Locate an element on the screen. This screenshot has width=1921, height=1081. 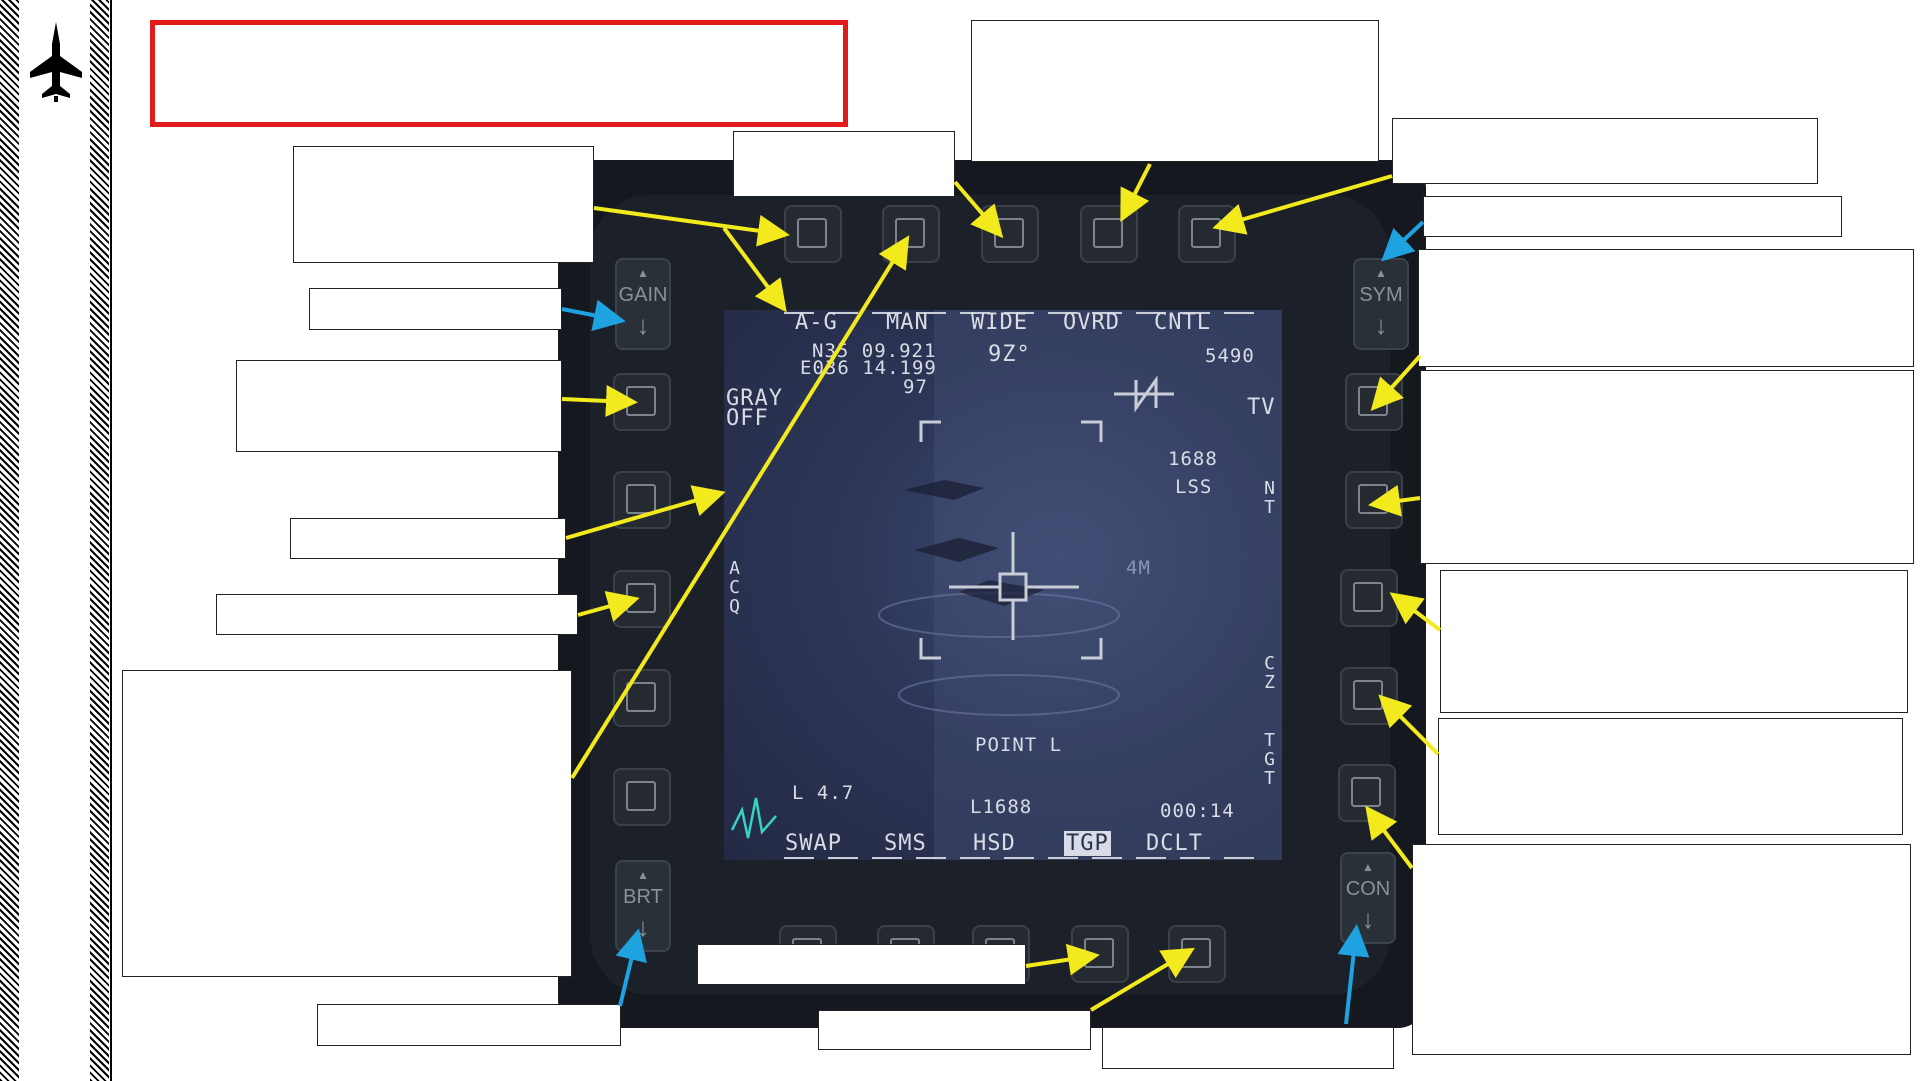
bottom-label-5: DCLT is located at coordinates (1174, 843).